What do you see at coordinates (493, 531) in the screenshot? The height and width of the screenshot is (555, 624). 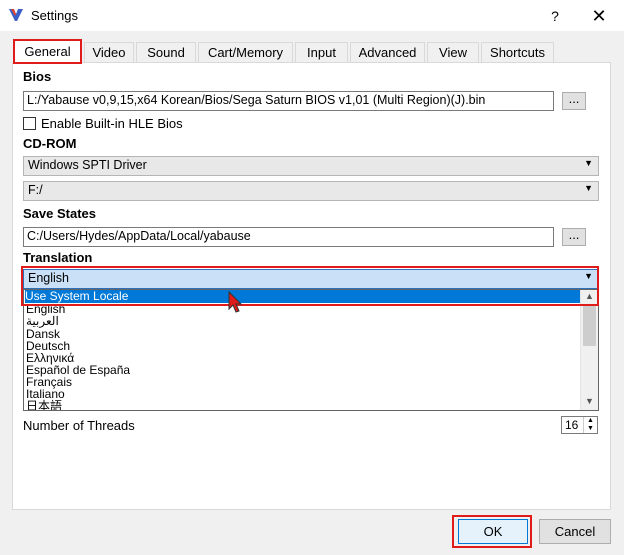 I see `ok-button: OK` at bounding box center [493, 531].